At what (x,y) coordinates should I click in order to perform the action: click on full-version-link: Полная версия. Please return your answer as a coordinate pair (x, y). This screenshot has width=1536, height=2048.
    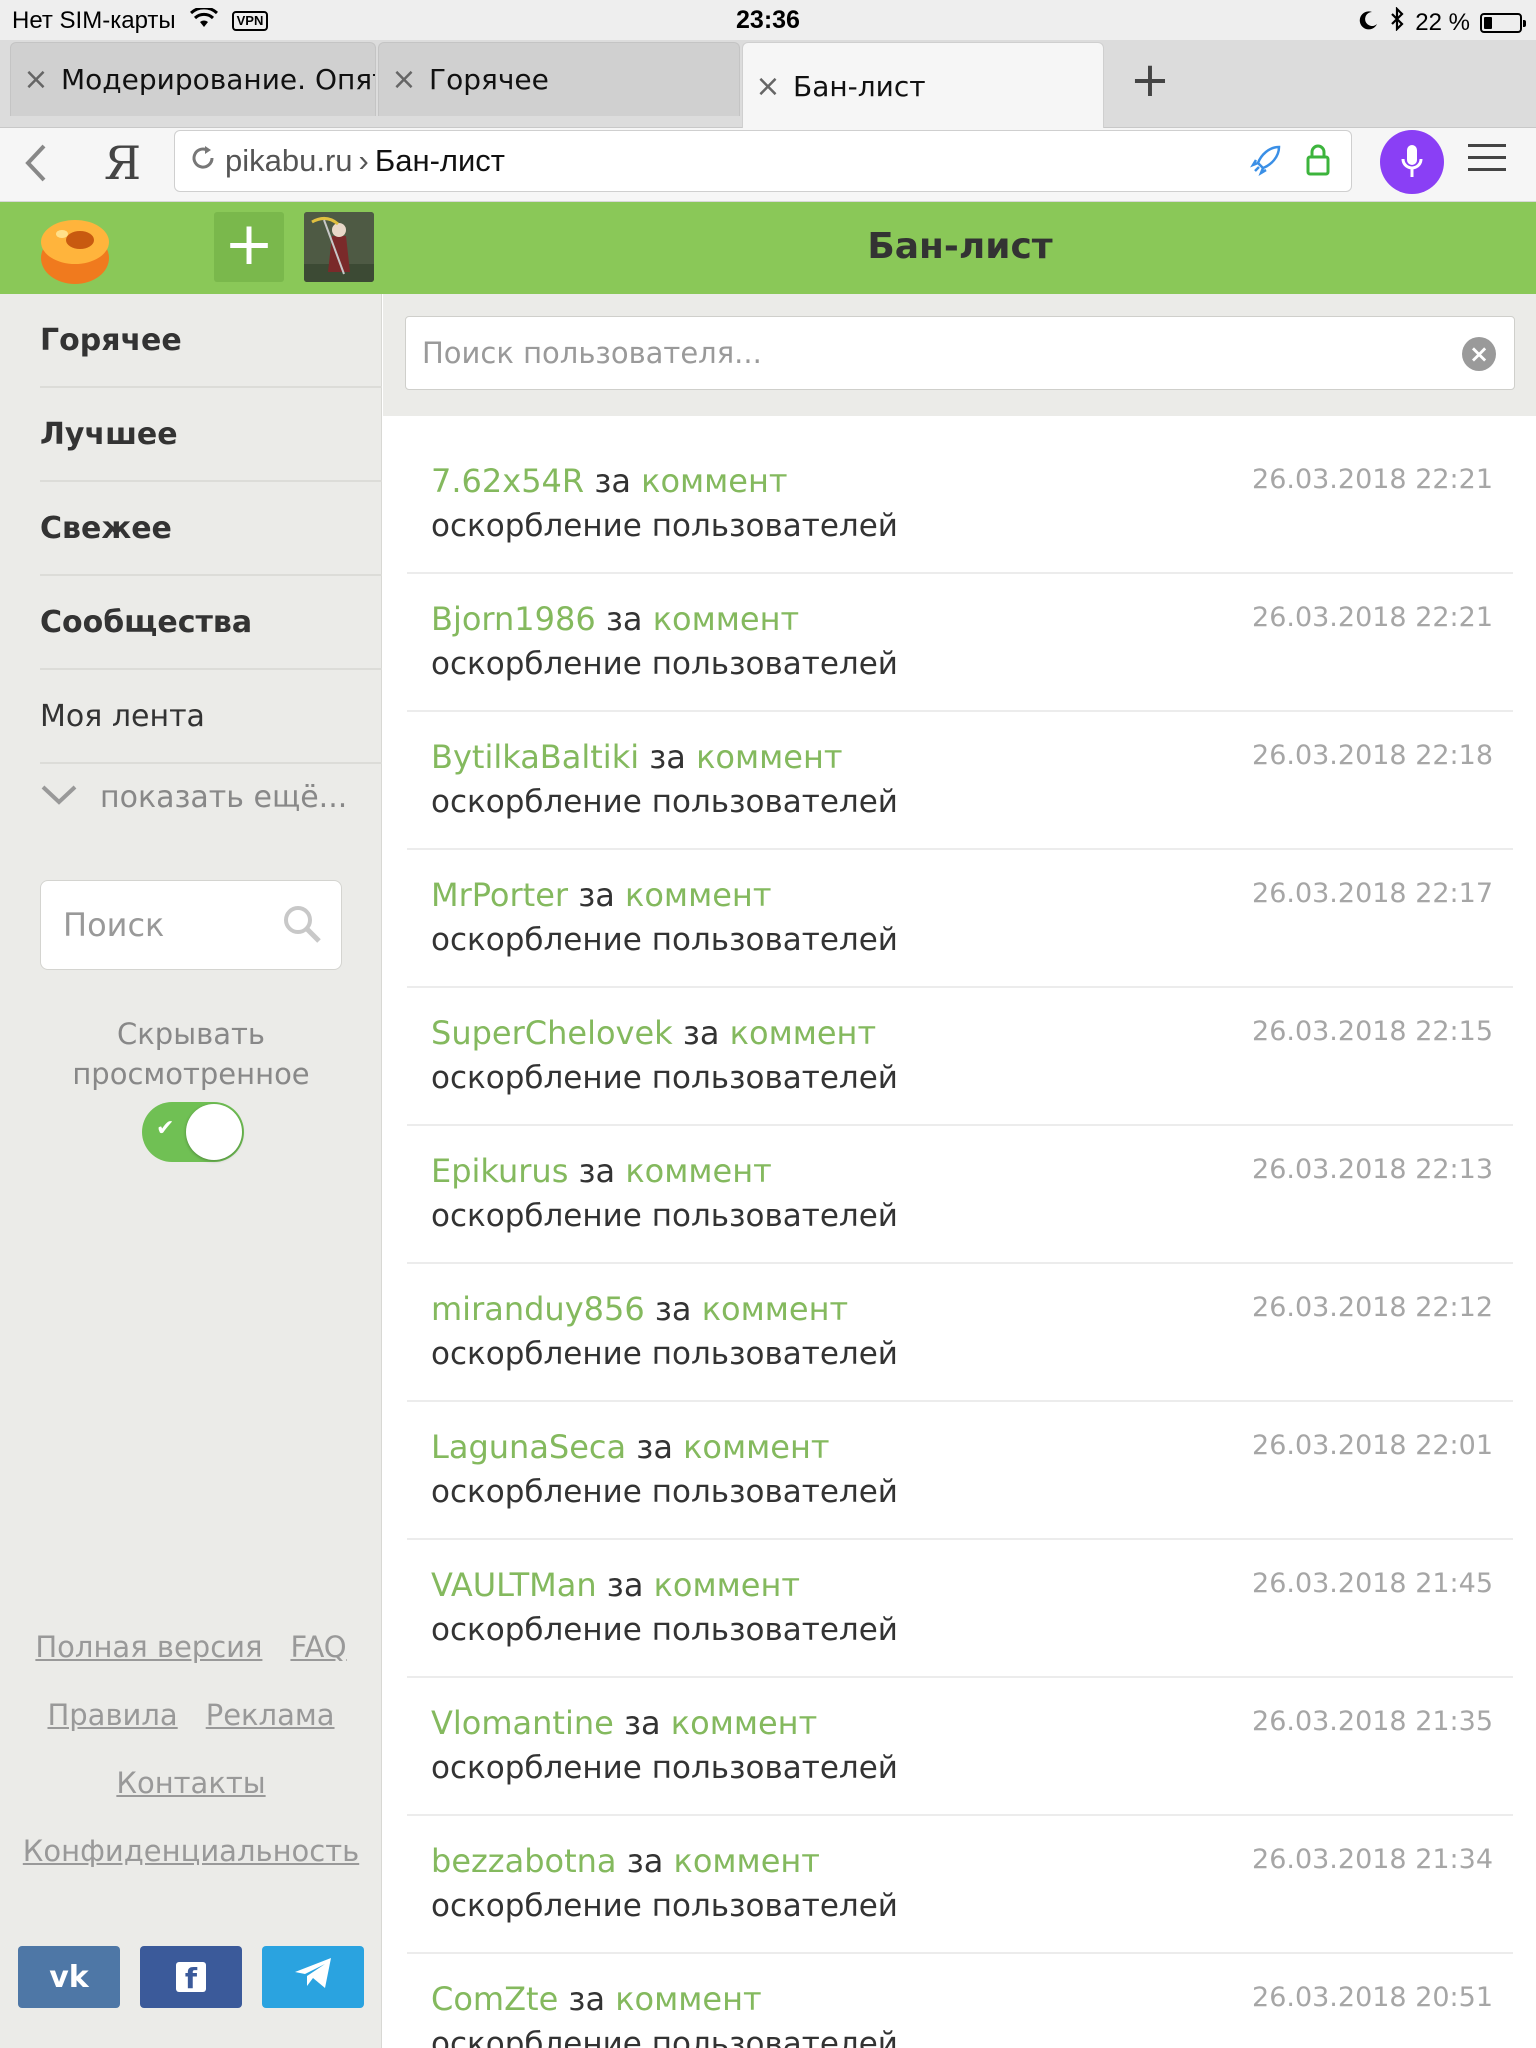
    Looking at the image, I should click on (148, 1647).